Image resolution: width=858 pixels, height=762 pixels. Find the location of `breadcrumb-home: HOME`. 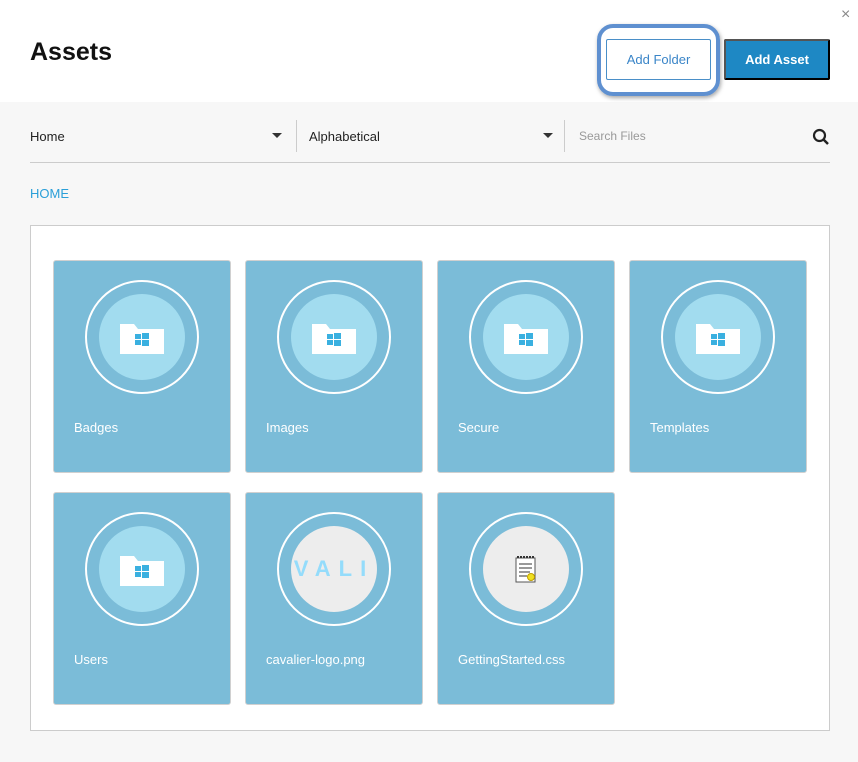

breadcrumb-home: HOME is located at coordinates (49, 193).